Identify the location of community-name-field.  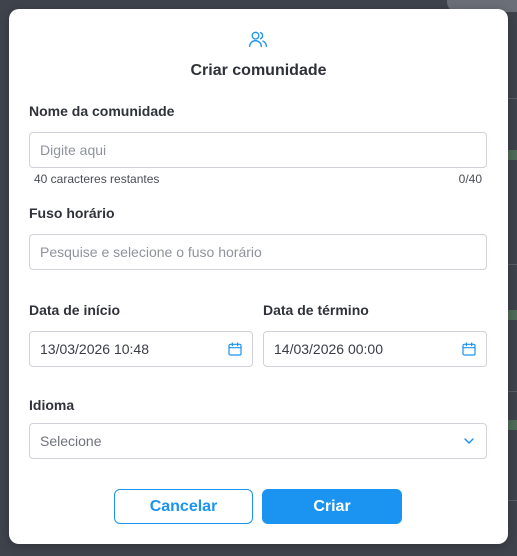
(258, 150).